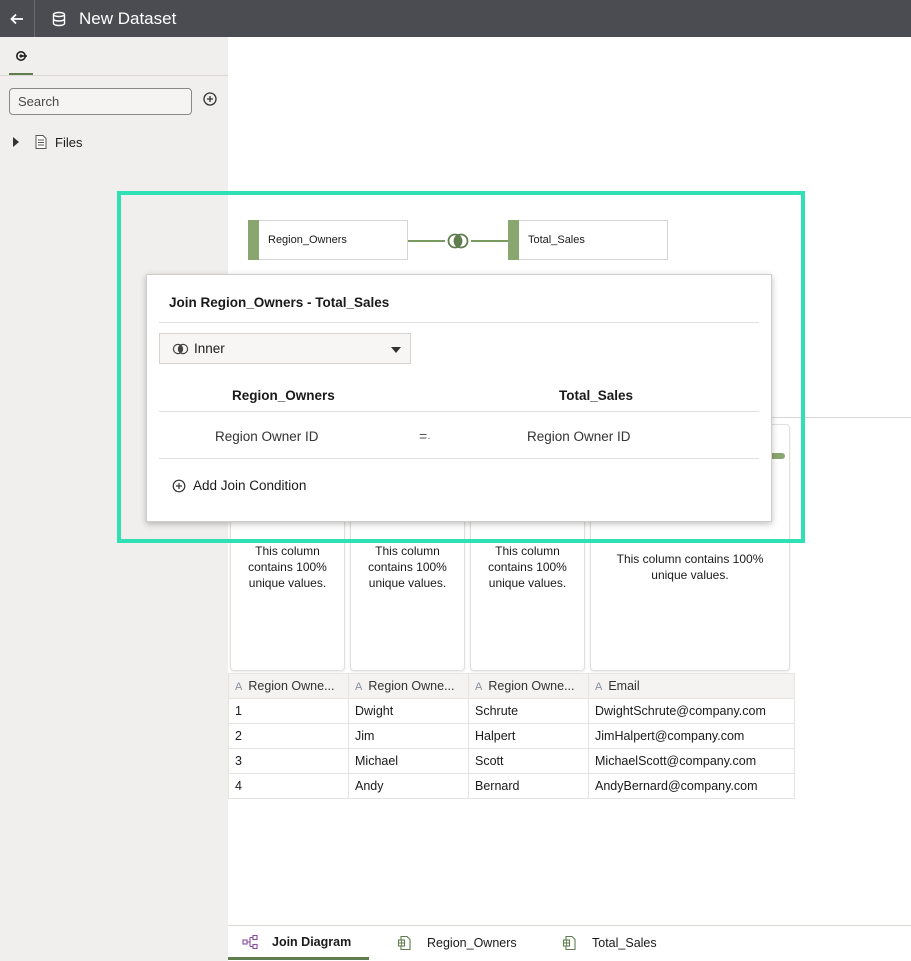 The image size is (911, 961). Describe the element at coordinates (455, 18) in the screenshot. I see `header-bar: New Dataset` at that location.